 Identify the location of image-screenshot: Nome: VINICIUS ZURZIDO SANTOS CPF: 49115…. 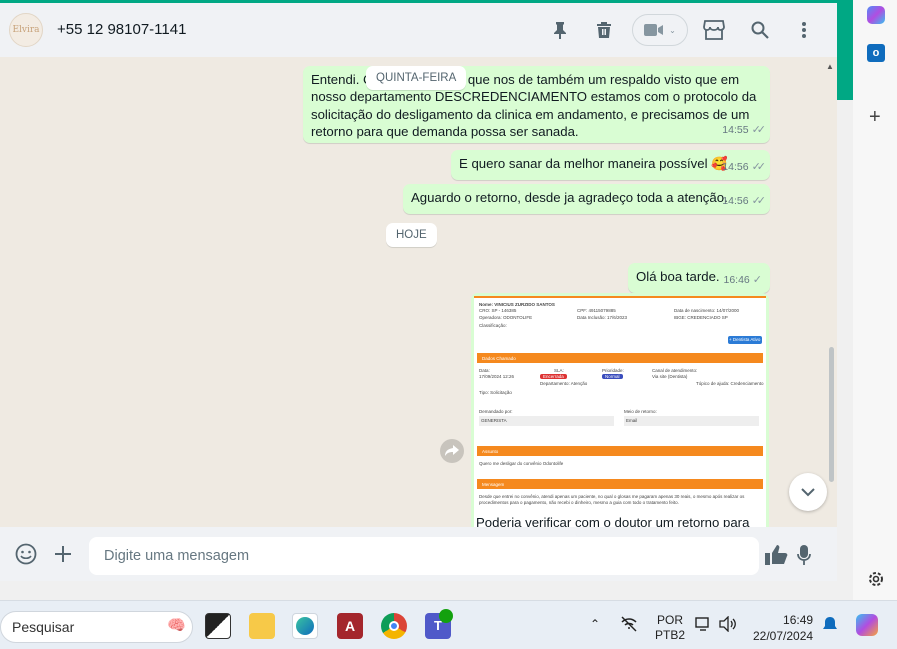
(620, 411).